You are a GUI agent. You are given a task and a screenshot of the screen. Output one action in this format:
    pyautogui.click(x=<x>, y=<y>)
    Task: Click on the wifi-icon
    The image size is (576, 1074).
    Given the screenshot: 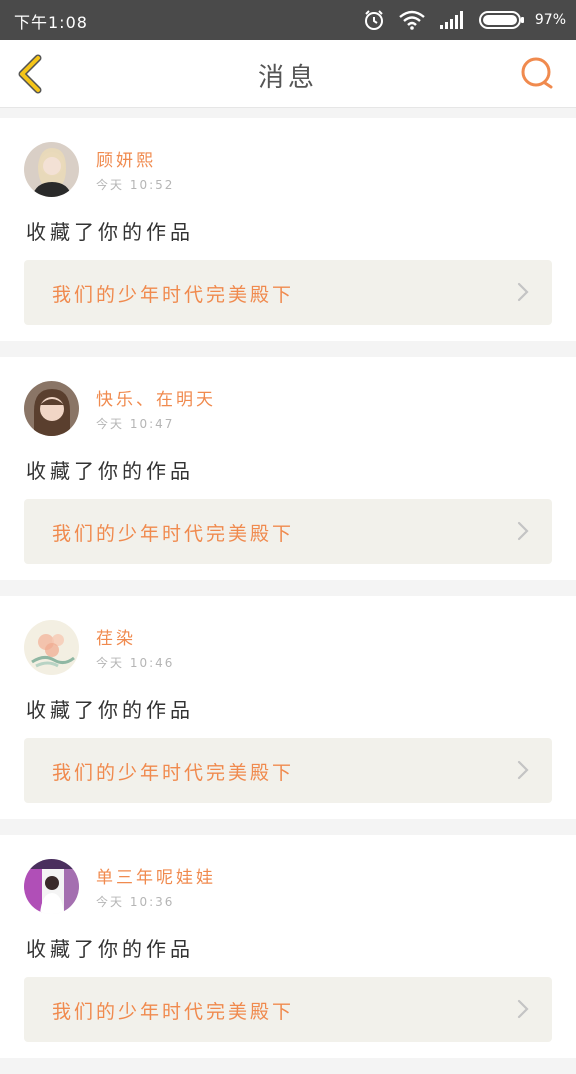 What is the action you would take?
    pyautogui.click(x=412, y=20)
    